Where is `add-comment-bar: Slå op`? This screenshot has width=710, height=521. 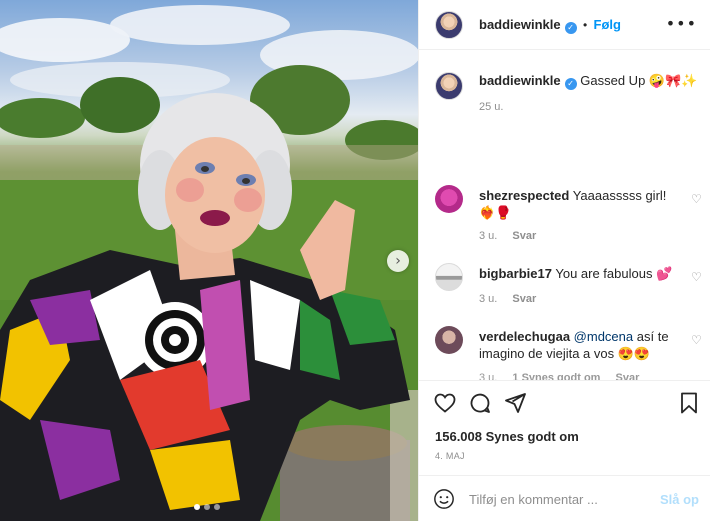 add-comment-bar: Slå op is located at coordinates (564, 498).